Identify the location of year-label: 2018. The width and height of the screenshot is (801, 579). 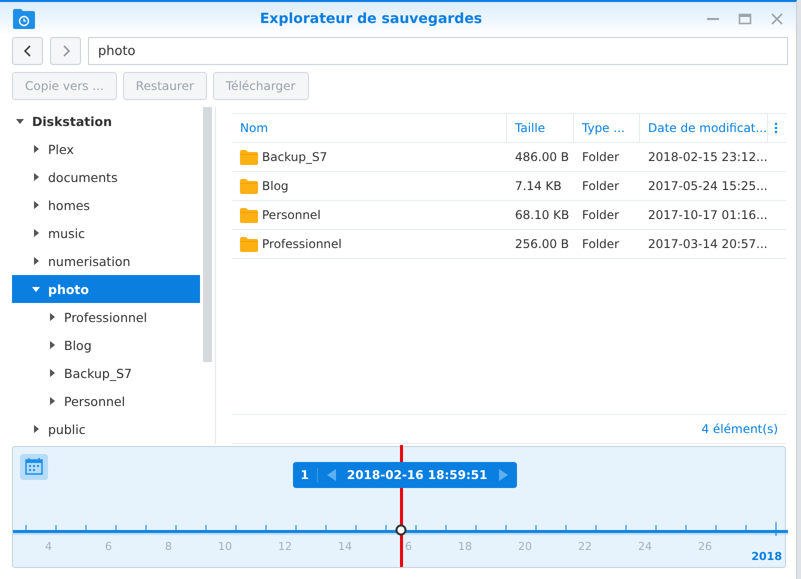
(766, 556).